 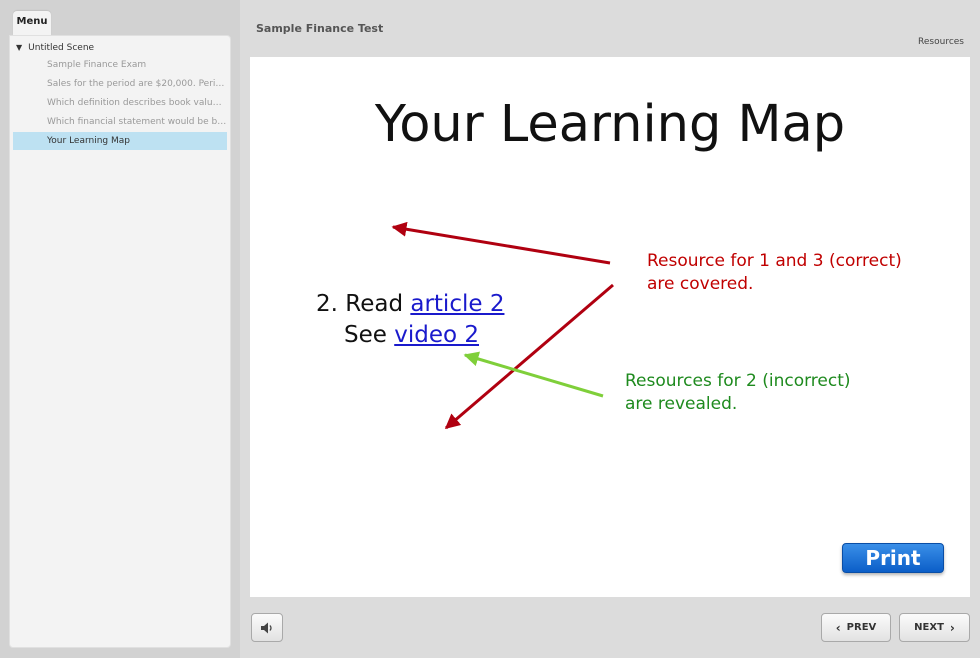 What do you see at coordinates (61, 48) in the screenshot?
I see `scene-label: Untitled Scene` at bounding box center [61, 48].